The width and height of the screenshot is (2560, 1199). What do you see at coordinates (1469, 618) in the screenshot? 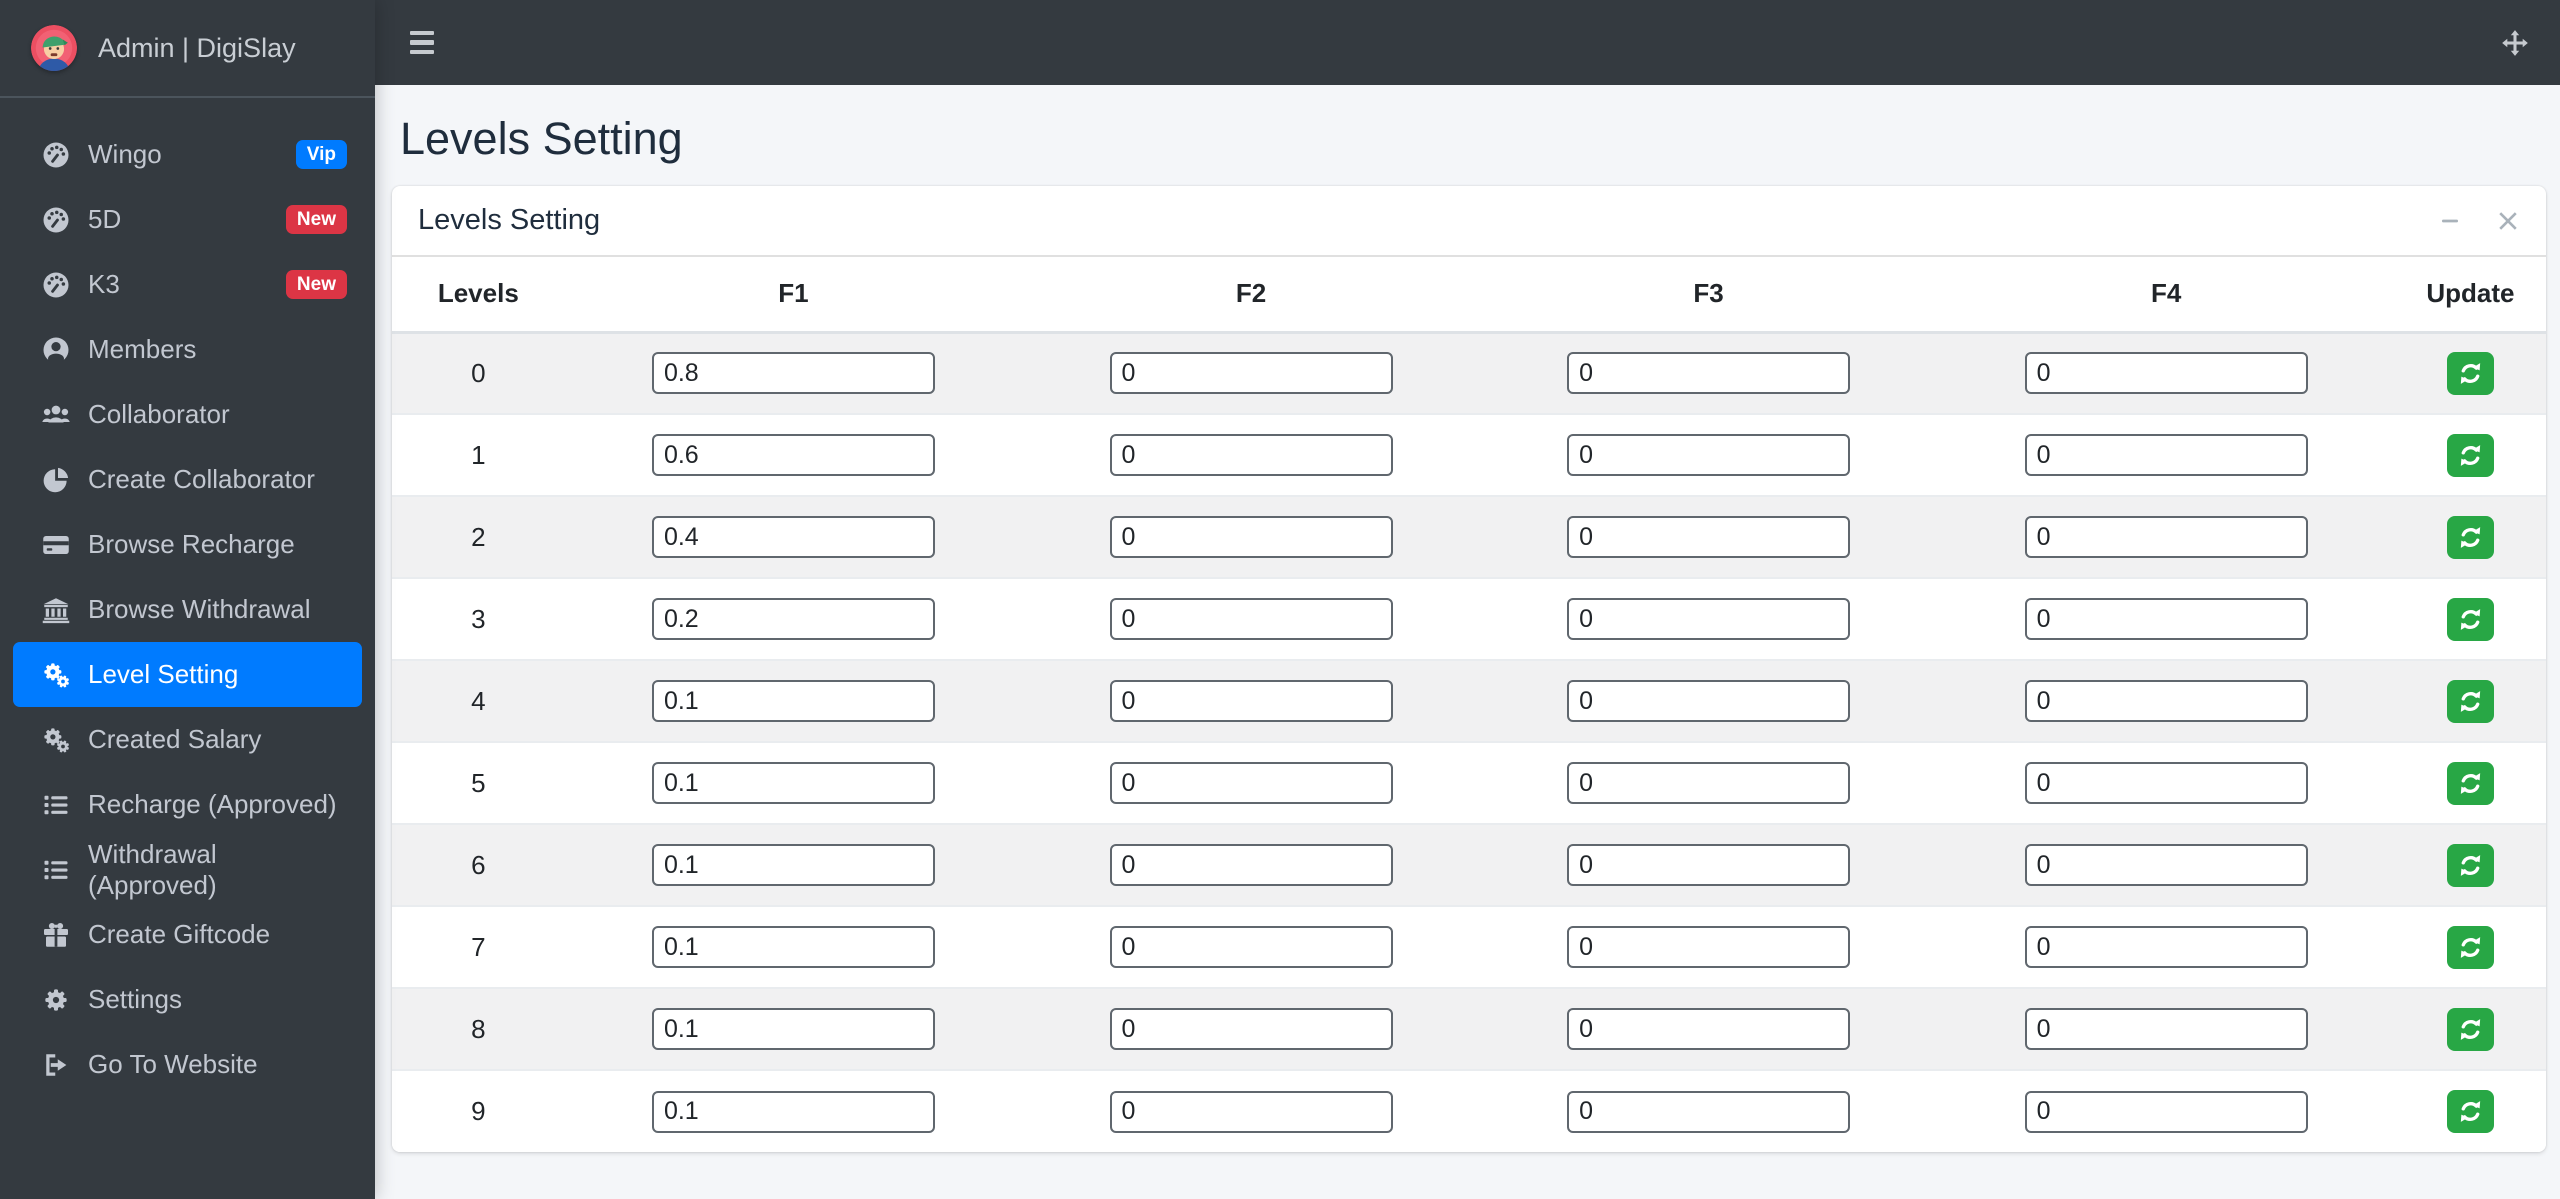
I see `table-row: 3` at bounding box center [1469, 618].